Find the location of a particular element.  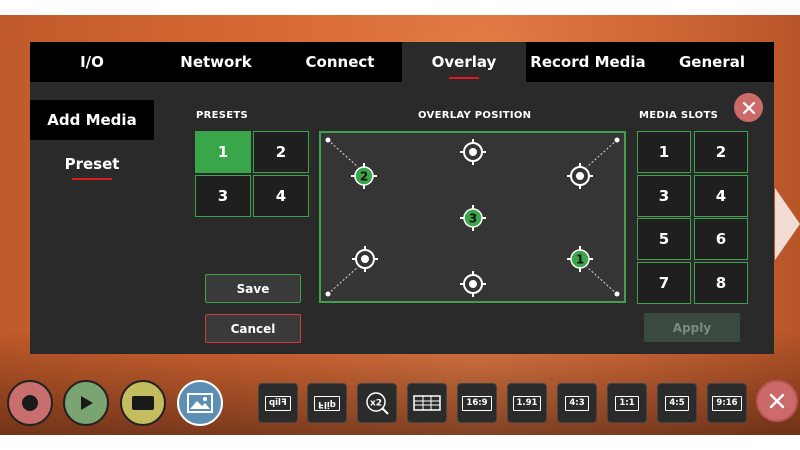

aspect-9-16-label: 9:16 is located at coordinates (727, 403).